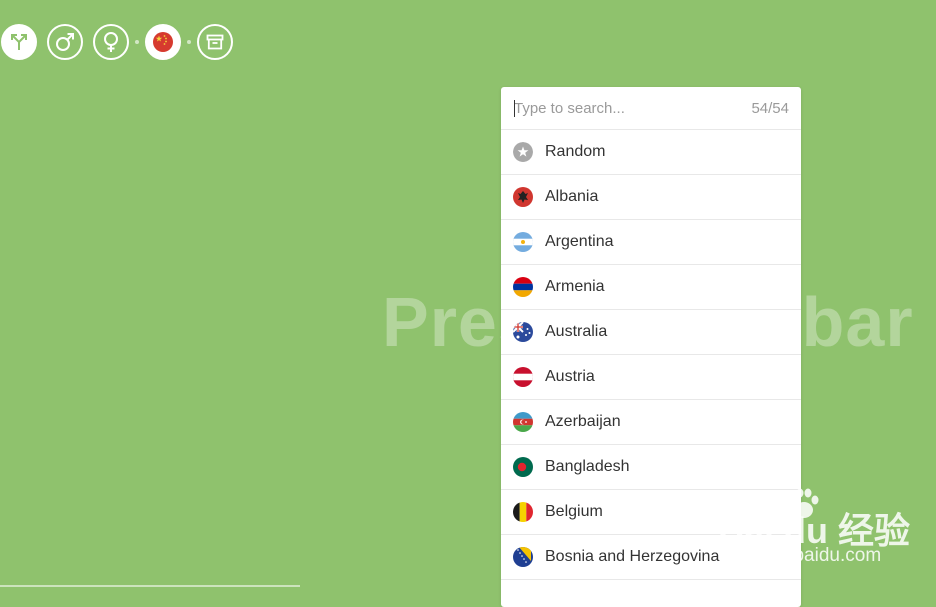 The width and height of the screenshot is (936, 607). I want to click on country-label: Bangladesh, so click(587, 466).